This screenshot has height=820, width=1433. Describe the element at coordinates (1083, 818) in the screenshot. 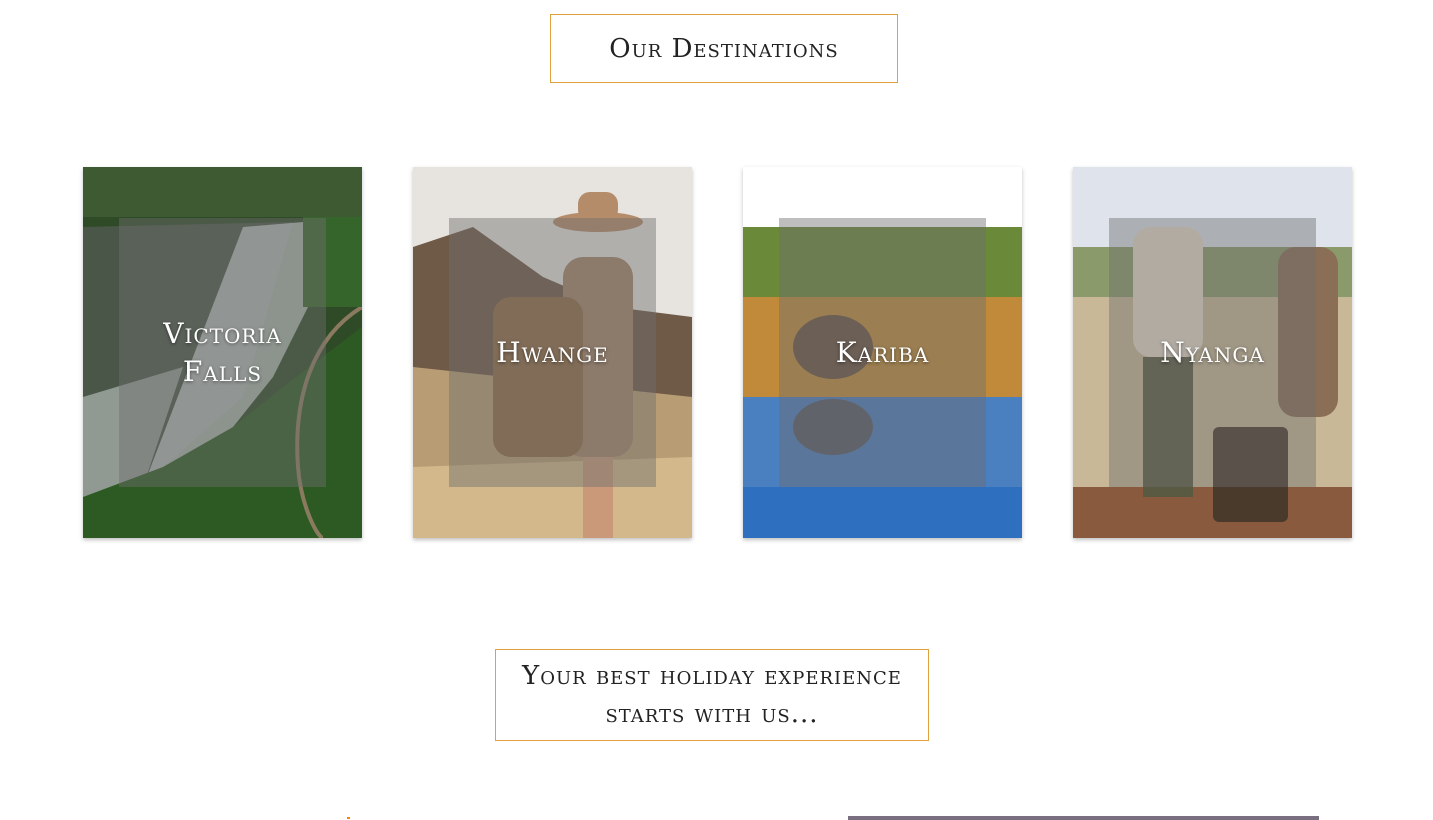

I see `bottom-divider` at that location.